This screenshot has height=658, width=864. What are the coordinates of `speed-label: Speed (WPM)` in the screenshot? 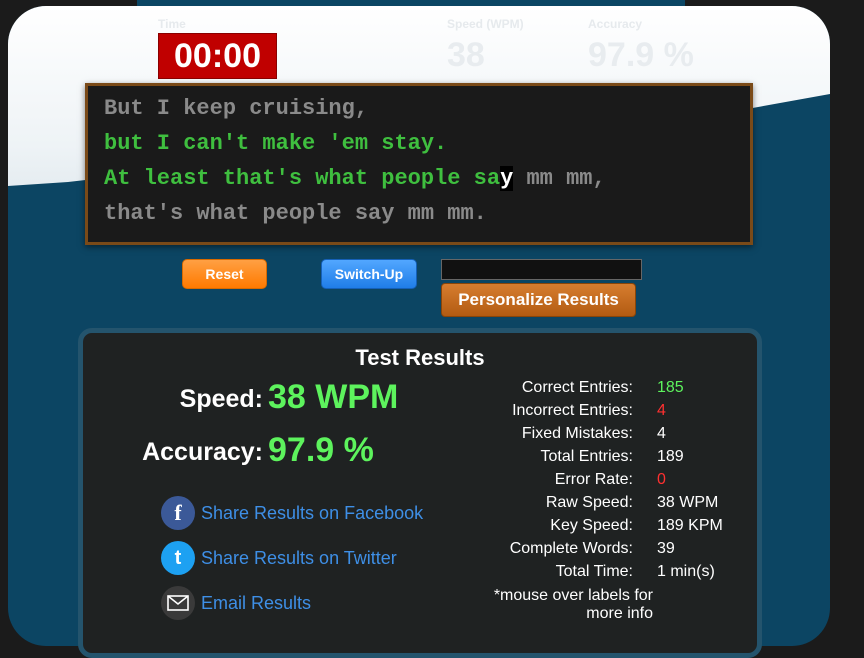 It's located at (485, 24).